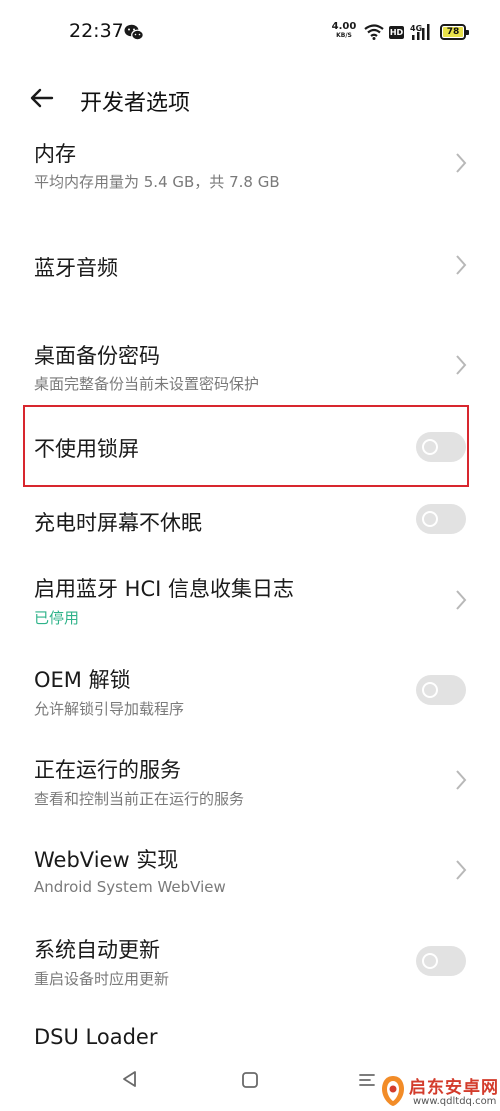 The height and width of the screenshot is (1111, 500). Describe the element at coordinates (374, 34) in the screenshot. I see `wifi-icon` at that location.